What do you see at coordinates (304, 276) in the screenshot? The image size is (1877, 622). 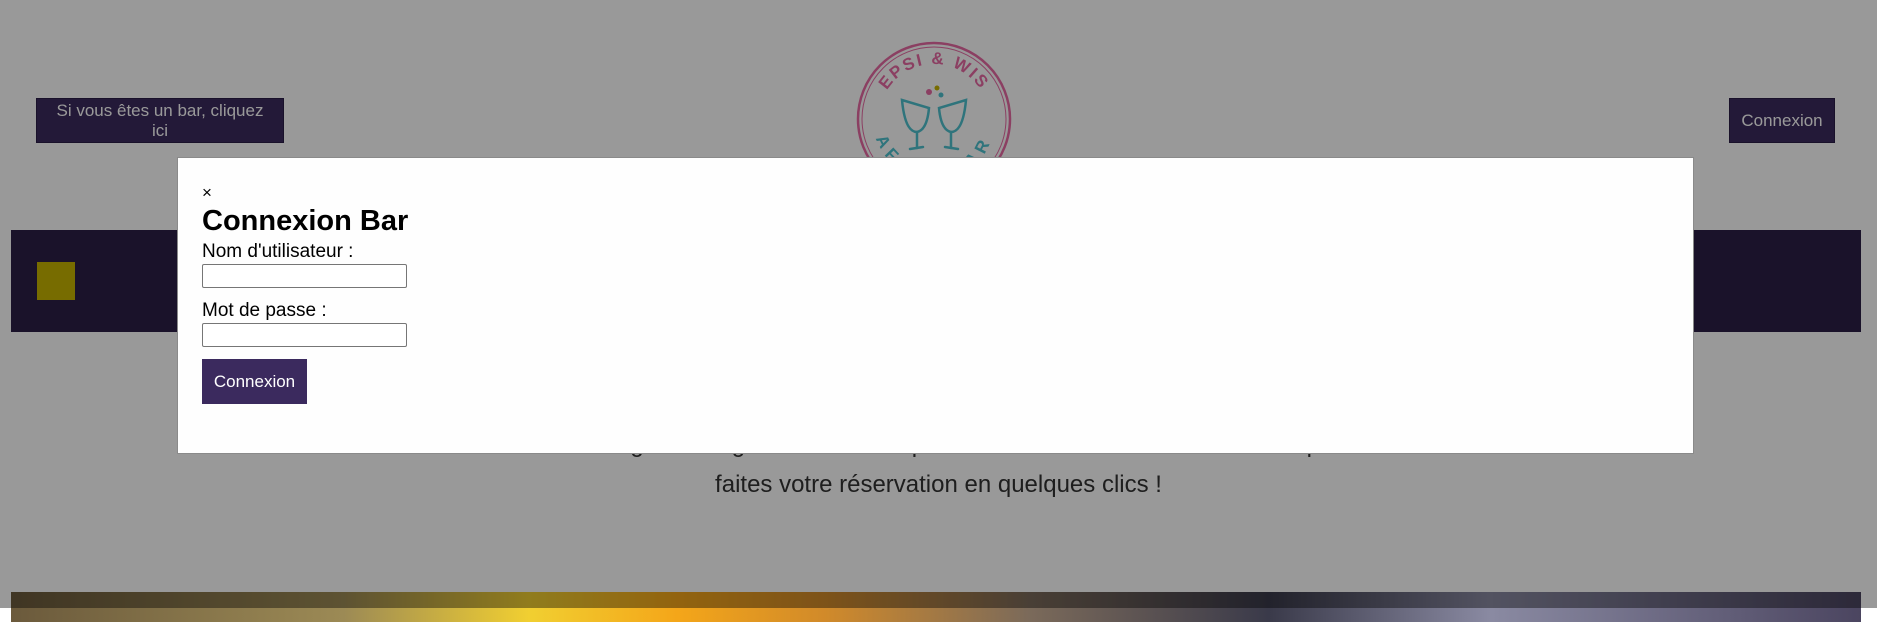 I see `username-input` at bounding box center [304, 276].